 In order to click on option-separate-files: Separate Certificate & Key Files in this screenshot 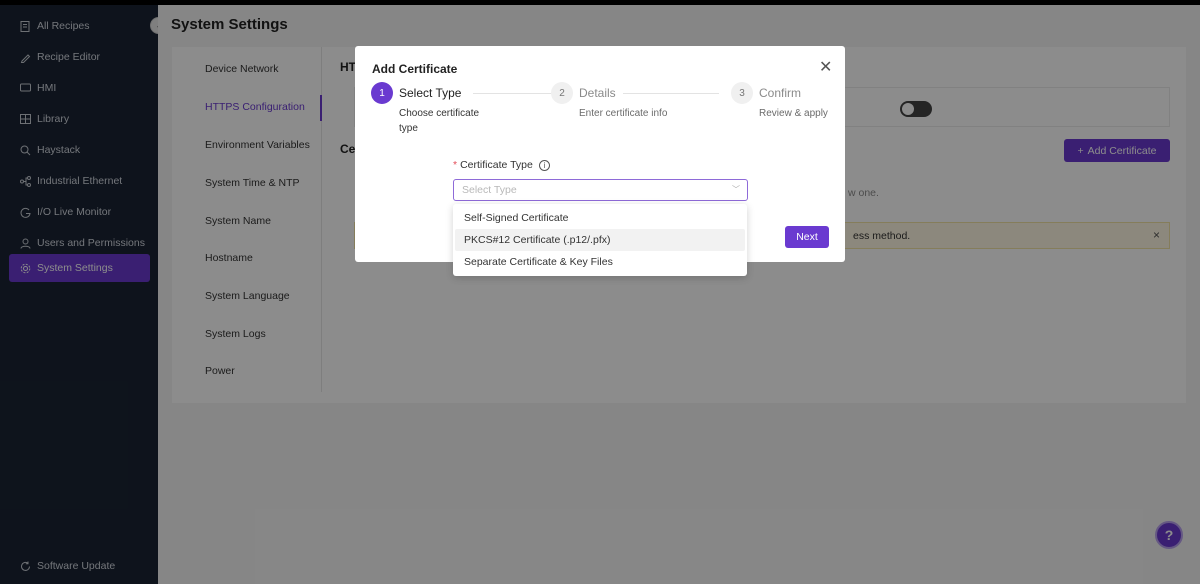, I will do `click(600, 262)`.